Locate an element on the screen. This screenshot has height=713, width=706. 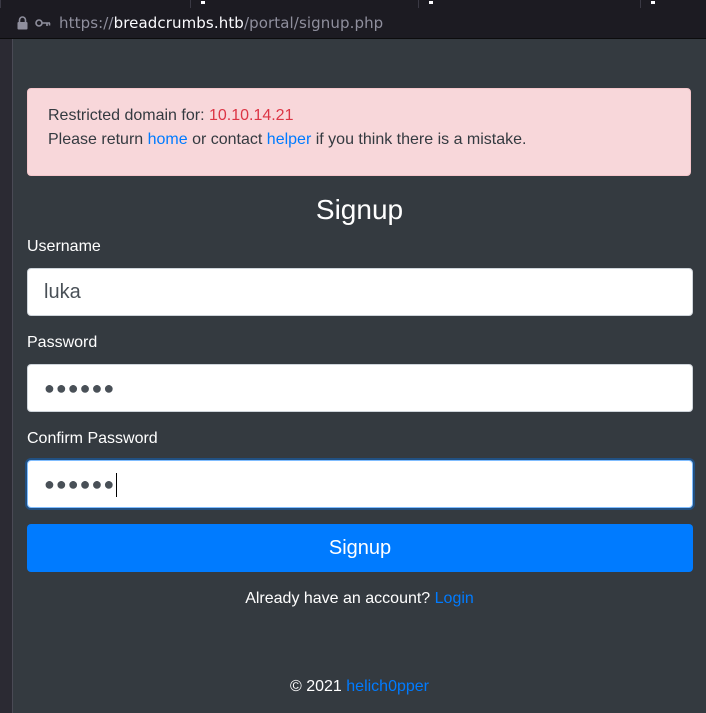
alert-line-1: Restricted domain for: 10.10.14.21 is located at coordinates (171, 115).